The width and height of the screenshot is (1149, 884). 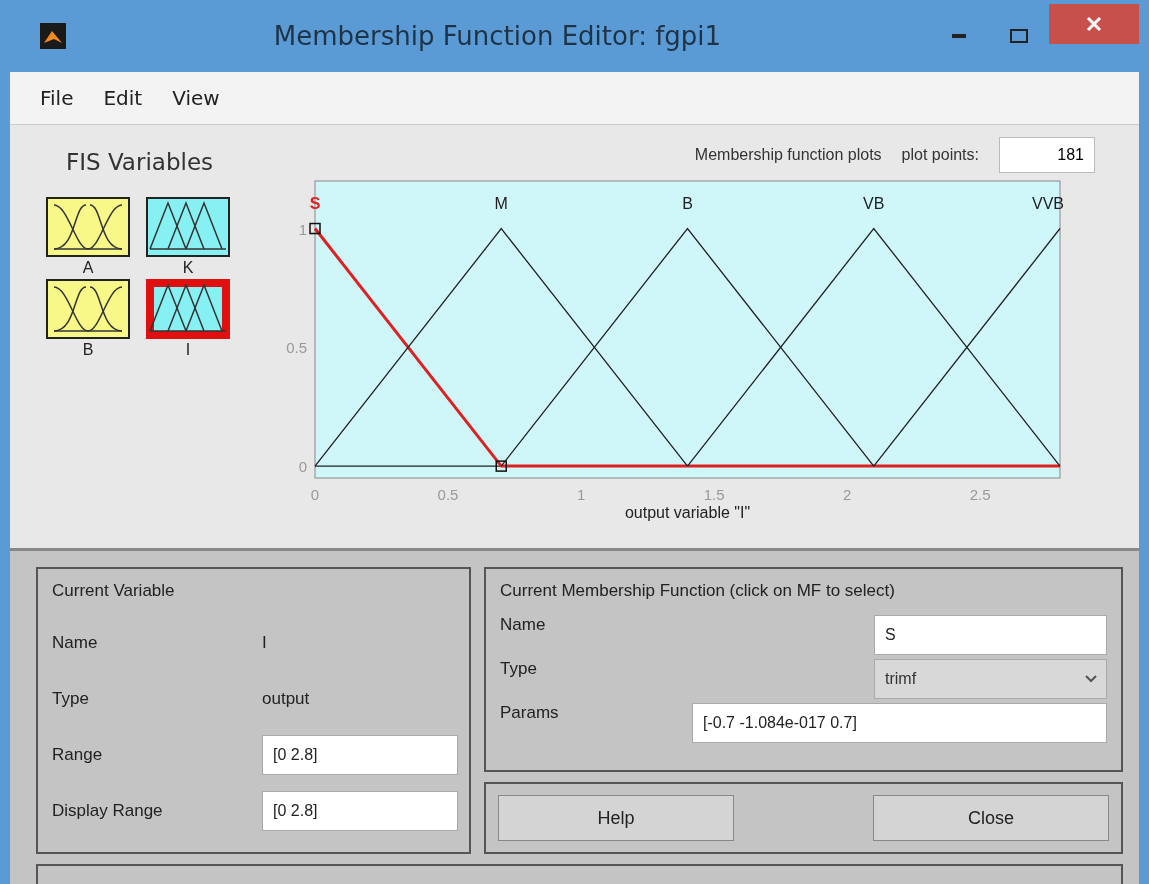 I want to click on function-name: VB, so click(x=874, y=203).